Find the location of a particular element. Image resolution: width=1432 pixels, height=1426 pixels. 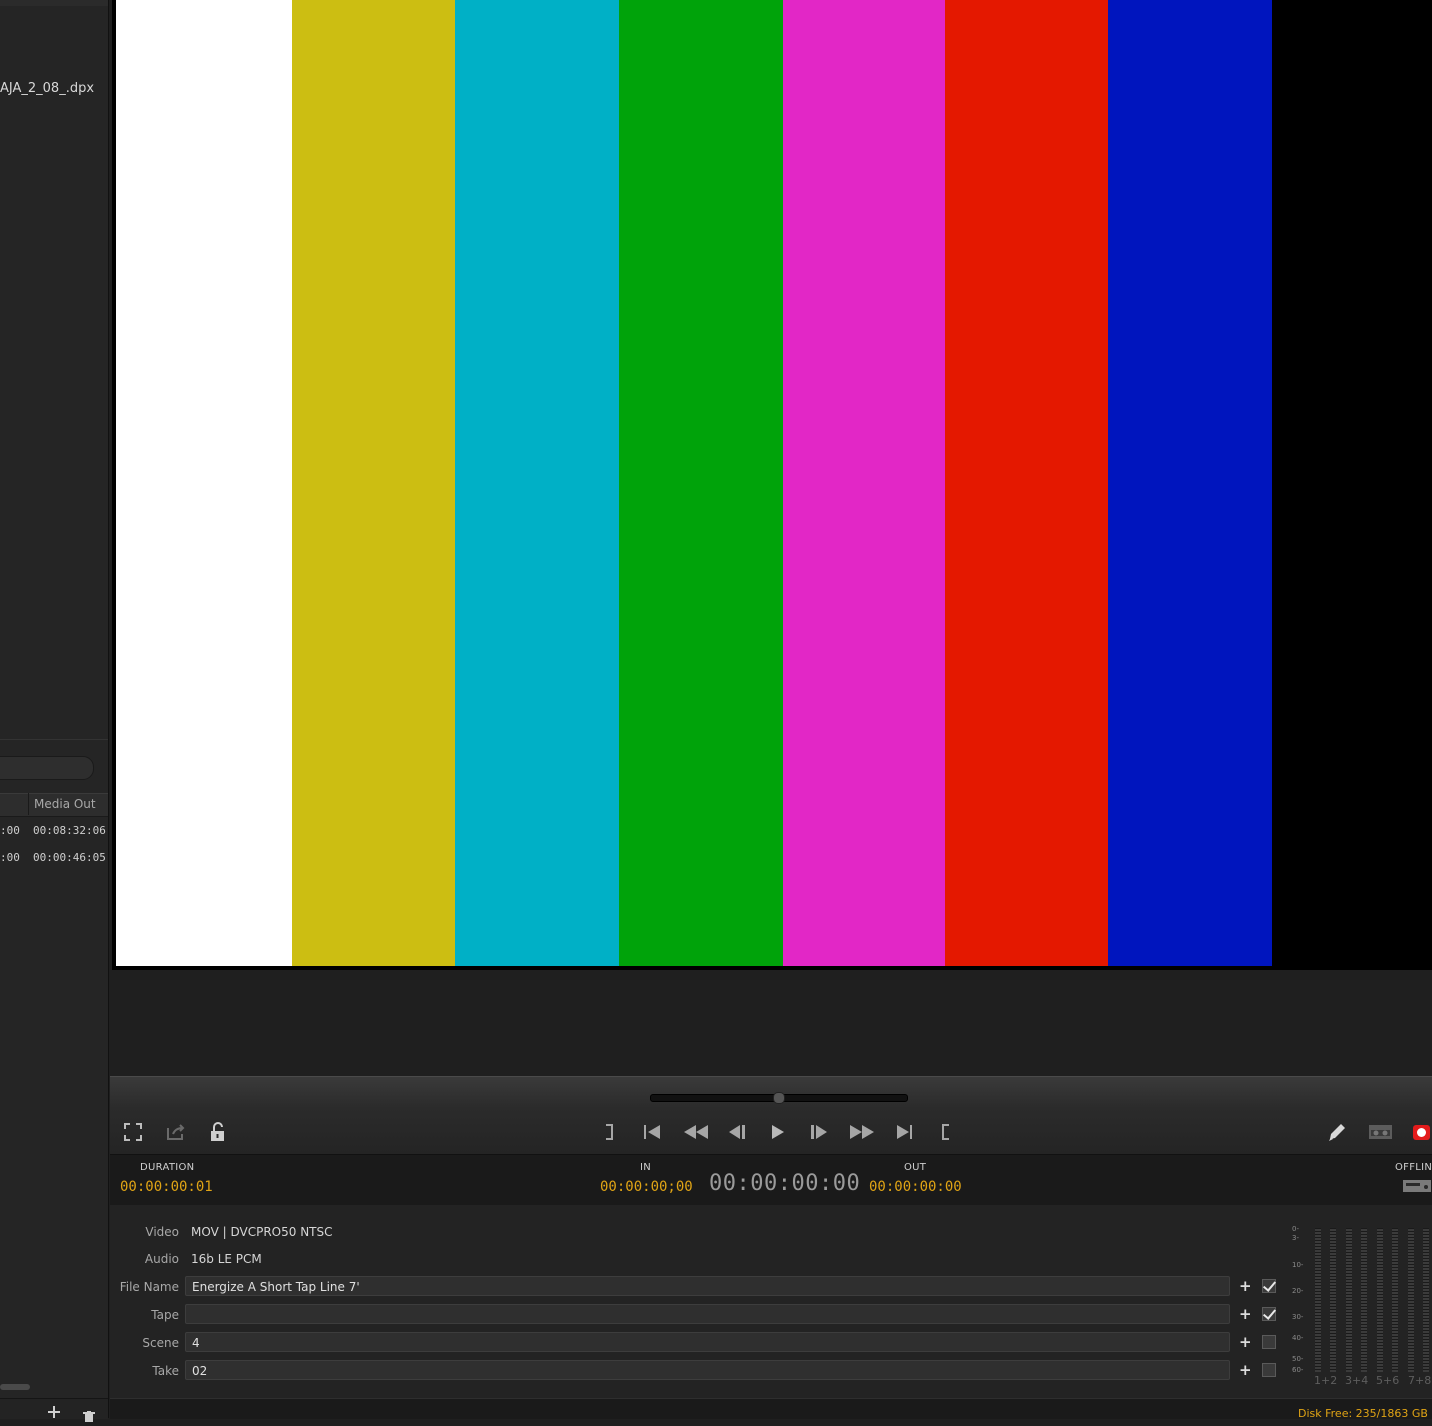

file-name-increment-button: + is located at coordinates (1245, 1286).